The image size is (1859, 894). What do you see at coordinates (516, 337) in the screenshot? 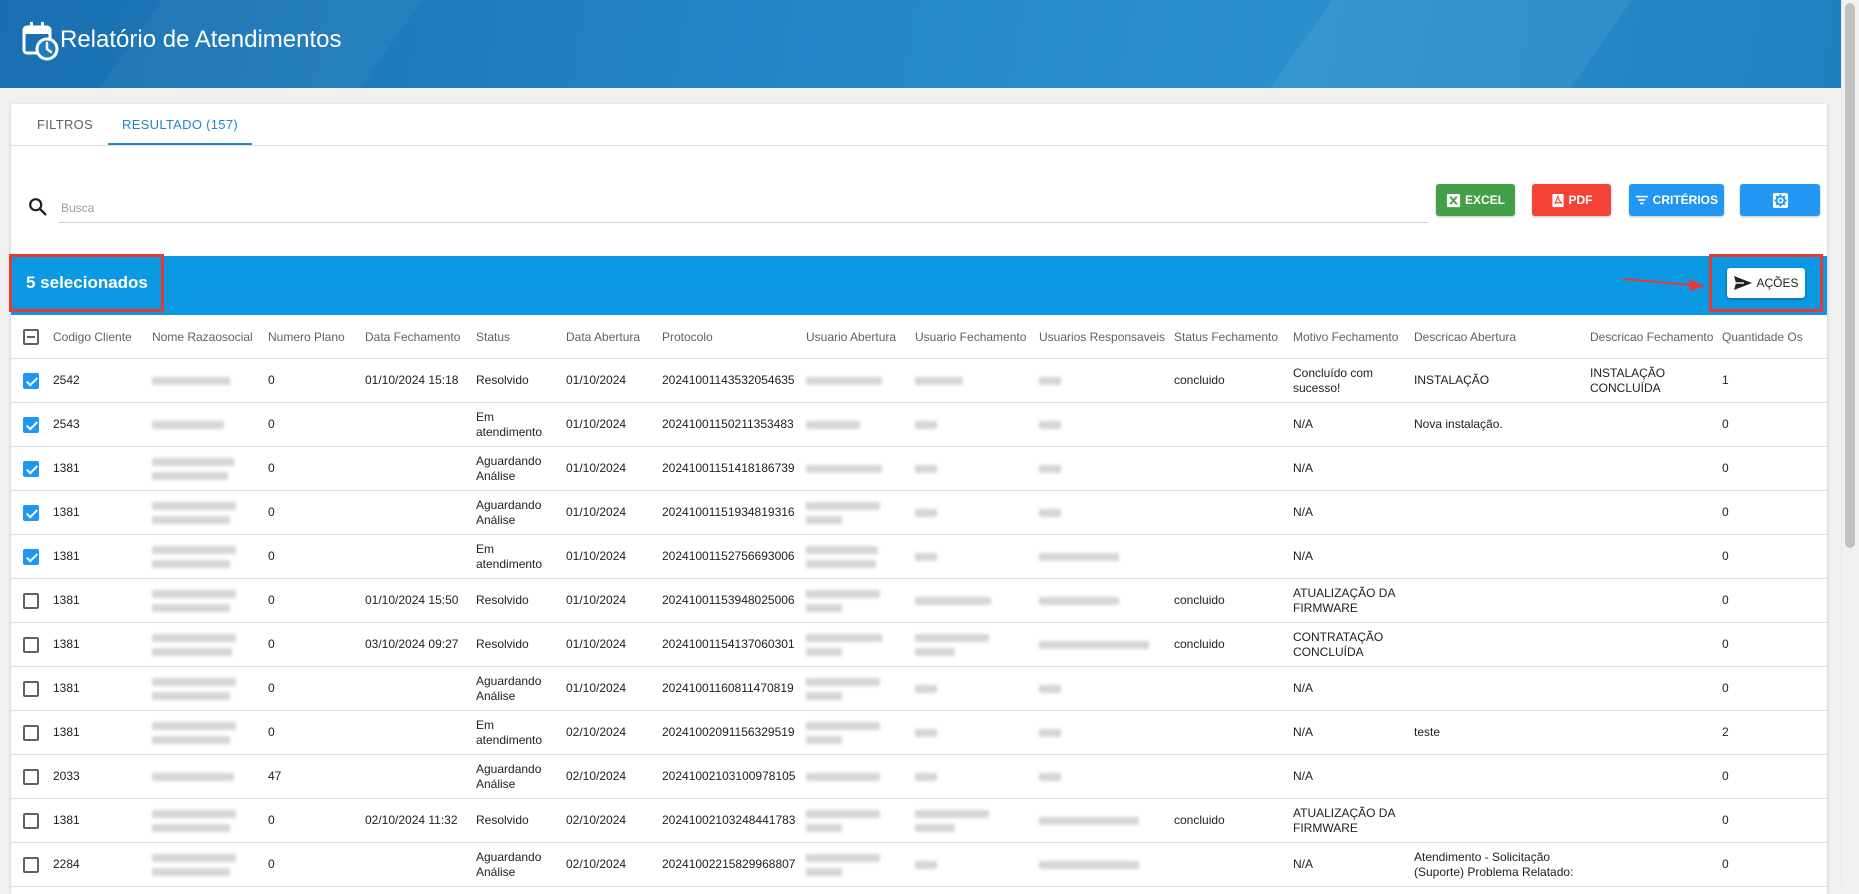
I see `column-header: Status` at bounding box center [516, 337].